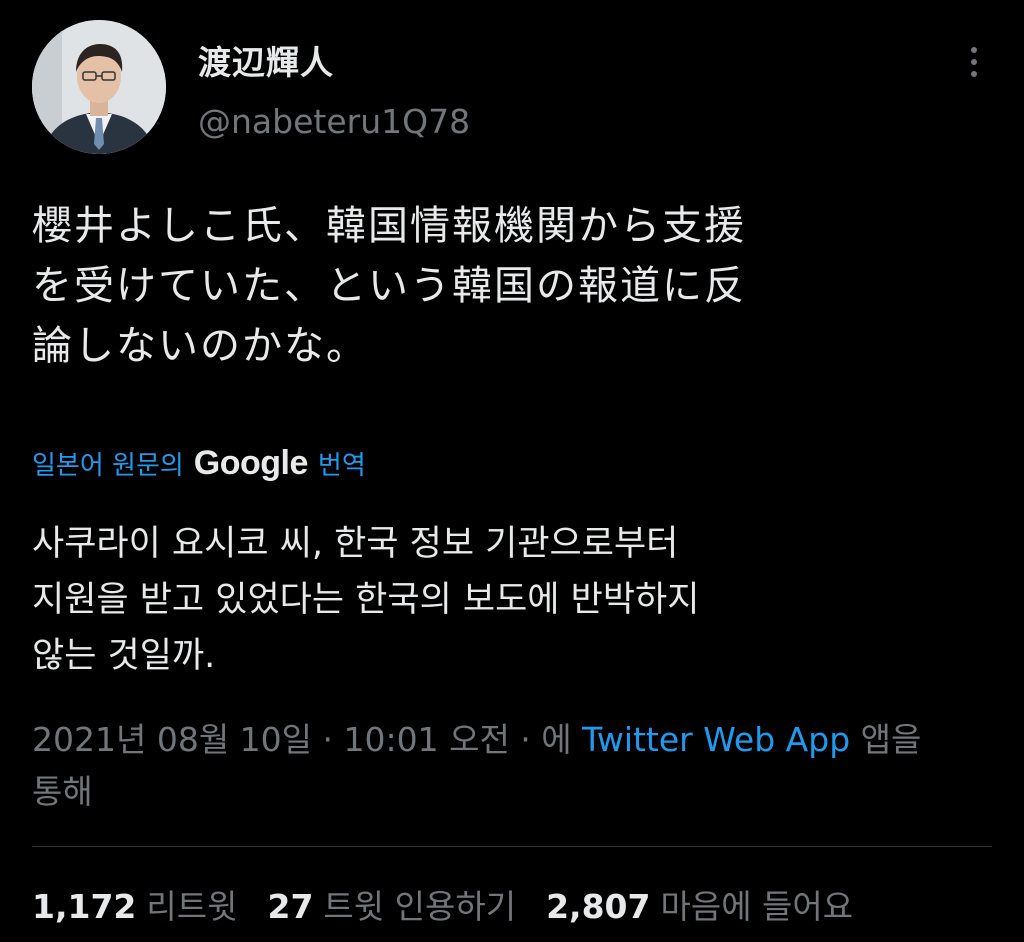 Image resolution: width=1024 pixels, height=942 pixels. I want to click on source-app-link: Twitter Web App, so click(716, 739).